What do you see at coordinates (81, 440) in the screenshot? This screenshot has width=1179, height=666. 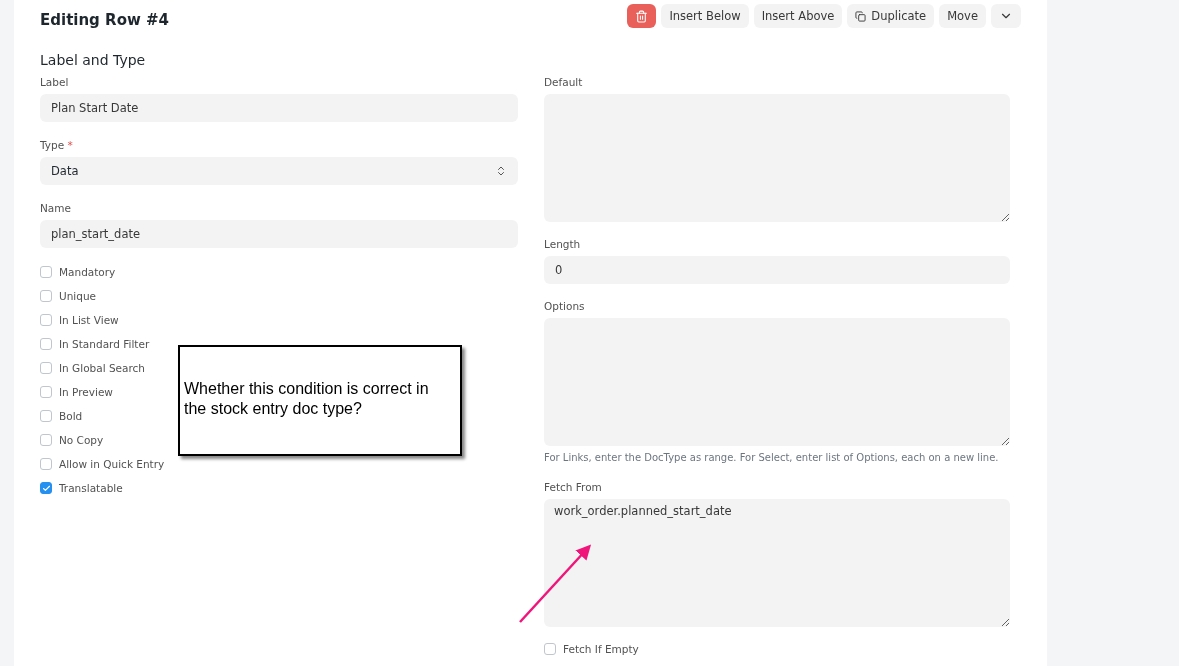 I see `checkbox-label: No Copy` at bounding box center [81, 440].